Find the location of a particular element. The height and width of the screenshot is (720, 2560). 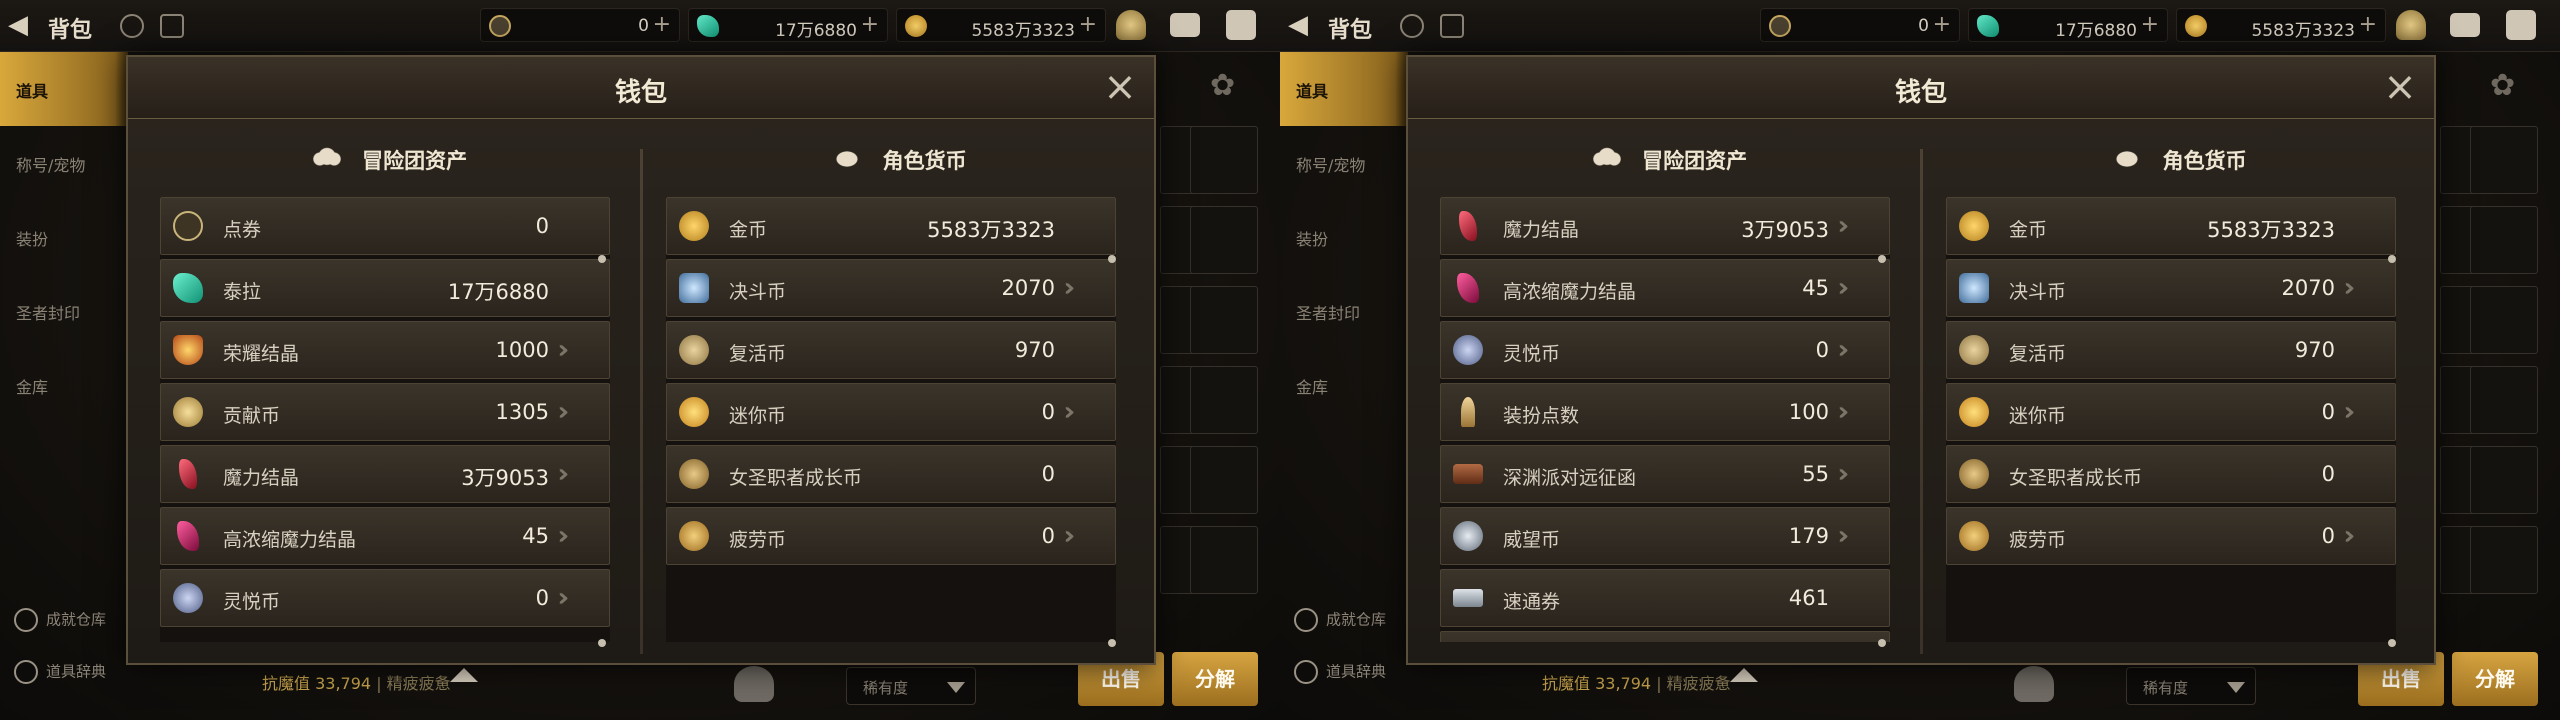

character-currency-list: 金币 5583万3323 决斗币 2070 ›› 复活币 970 迷你币 is located at coordinates (891, 419).